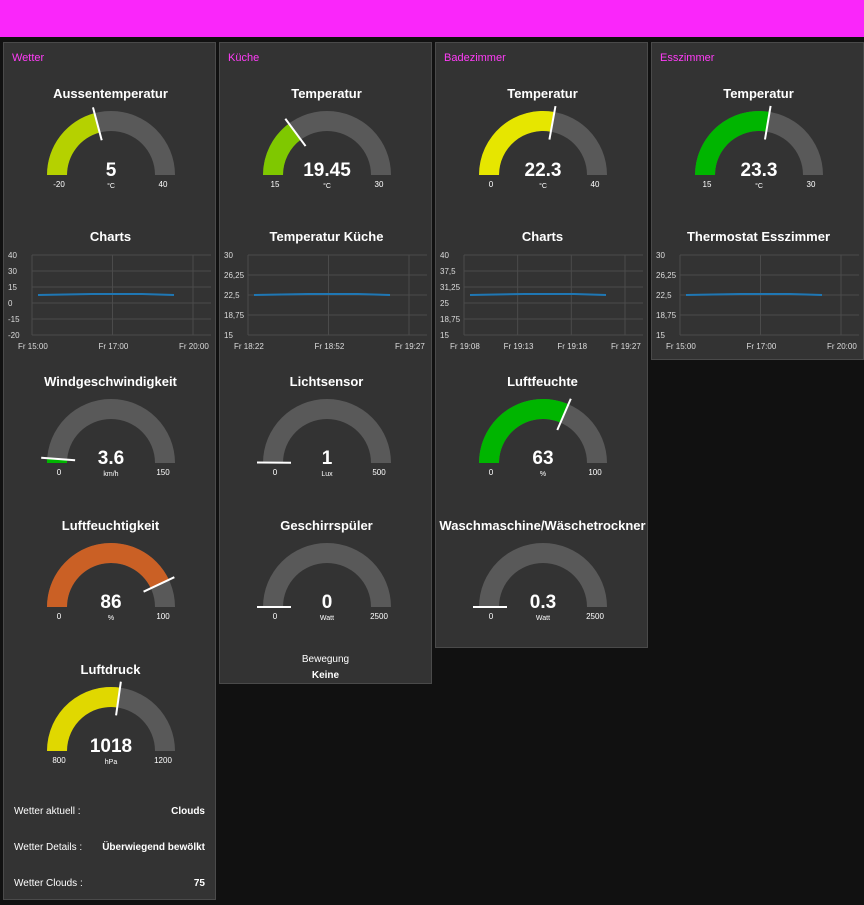 This screenshot has height=905, width=864. I want to click on line-chart: 40 30 15 0 -15 -20 Fr 15:00 Fr 17:00 Fr 20:00, so click(109, 301).